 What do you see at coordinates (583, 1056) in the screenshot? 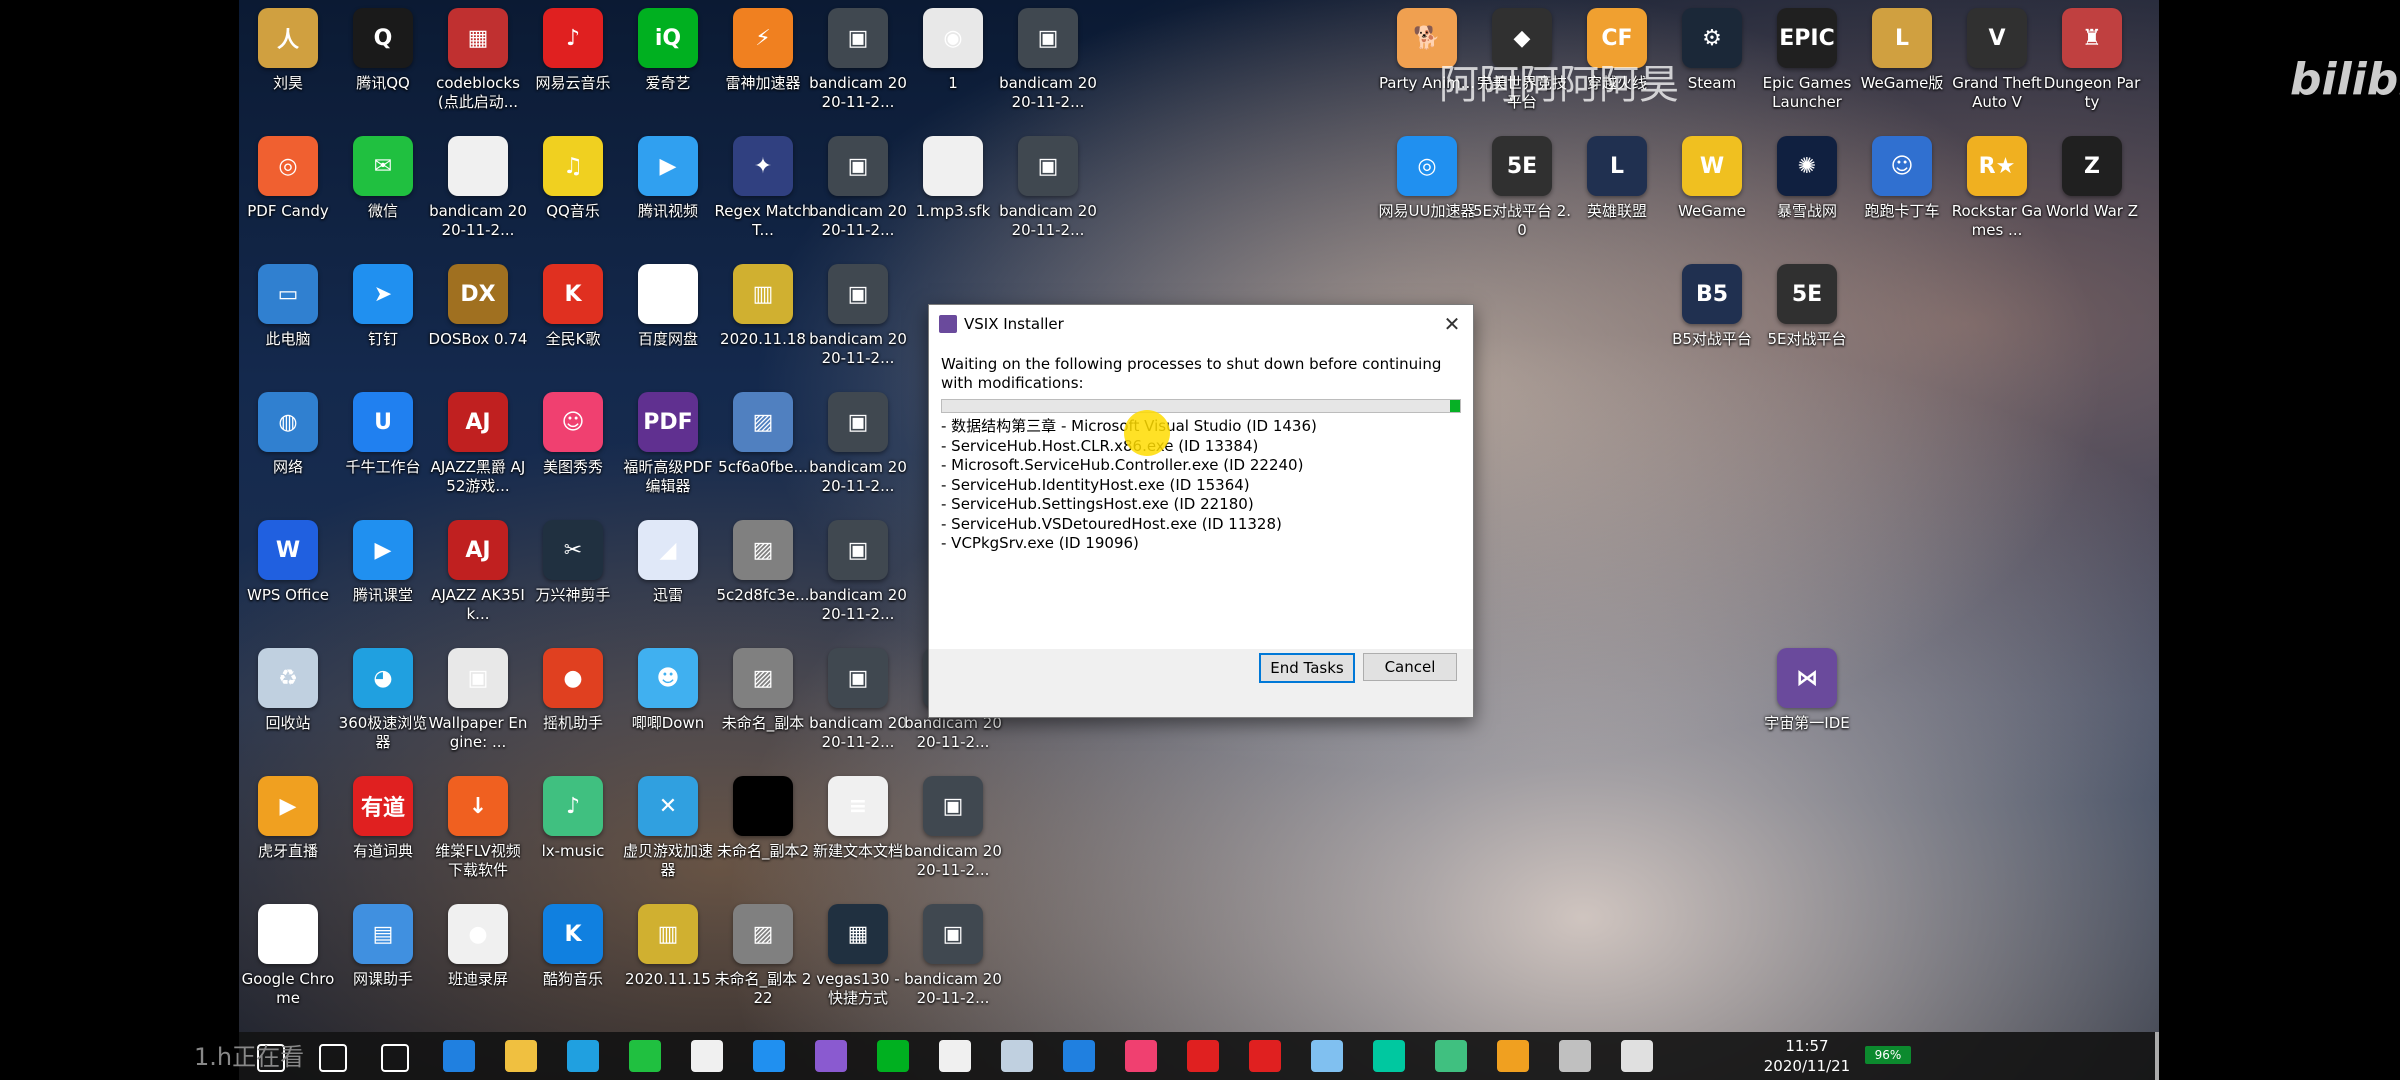
I see `360-browser-icon` at bounding box center [583, 1056].